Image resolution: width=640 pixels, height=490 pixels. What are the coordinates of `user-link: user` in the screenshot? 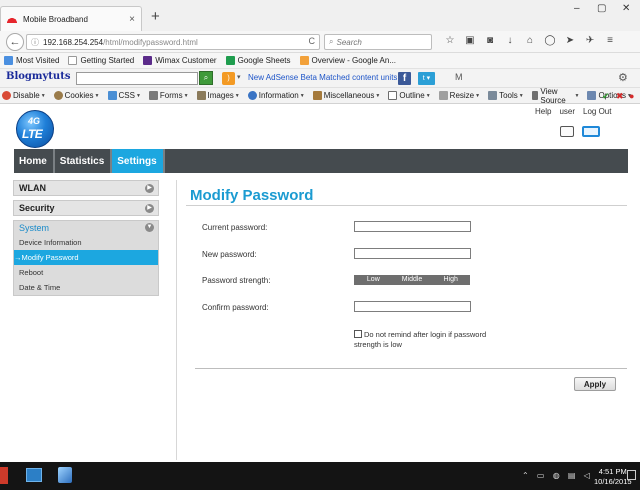 It's located at (567, 111).